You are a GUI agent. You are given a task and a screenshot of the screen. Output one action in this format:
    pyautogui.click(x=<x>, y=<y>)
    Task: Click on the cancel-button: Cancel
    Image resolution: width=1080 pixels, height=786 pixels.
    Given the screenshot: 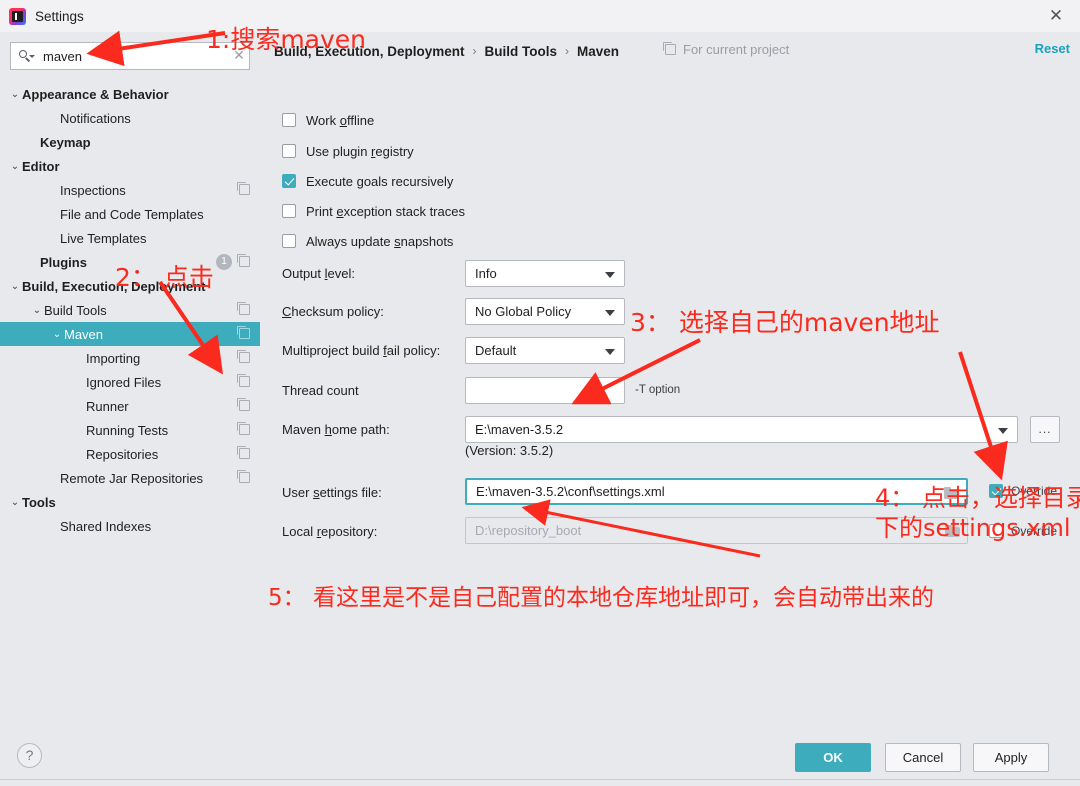 What is the action you would take?
    pyautogui.click(x=923, y=757)
    